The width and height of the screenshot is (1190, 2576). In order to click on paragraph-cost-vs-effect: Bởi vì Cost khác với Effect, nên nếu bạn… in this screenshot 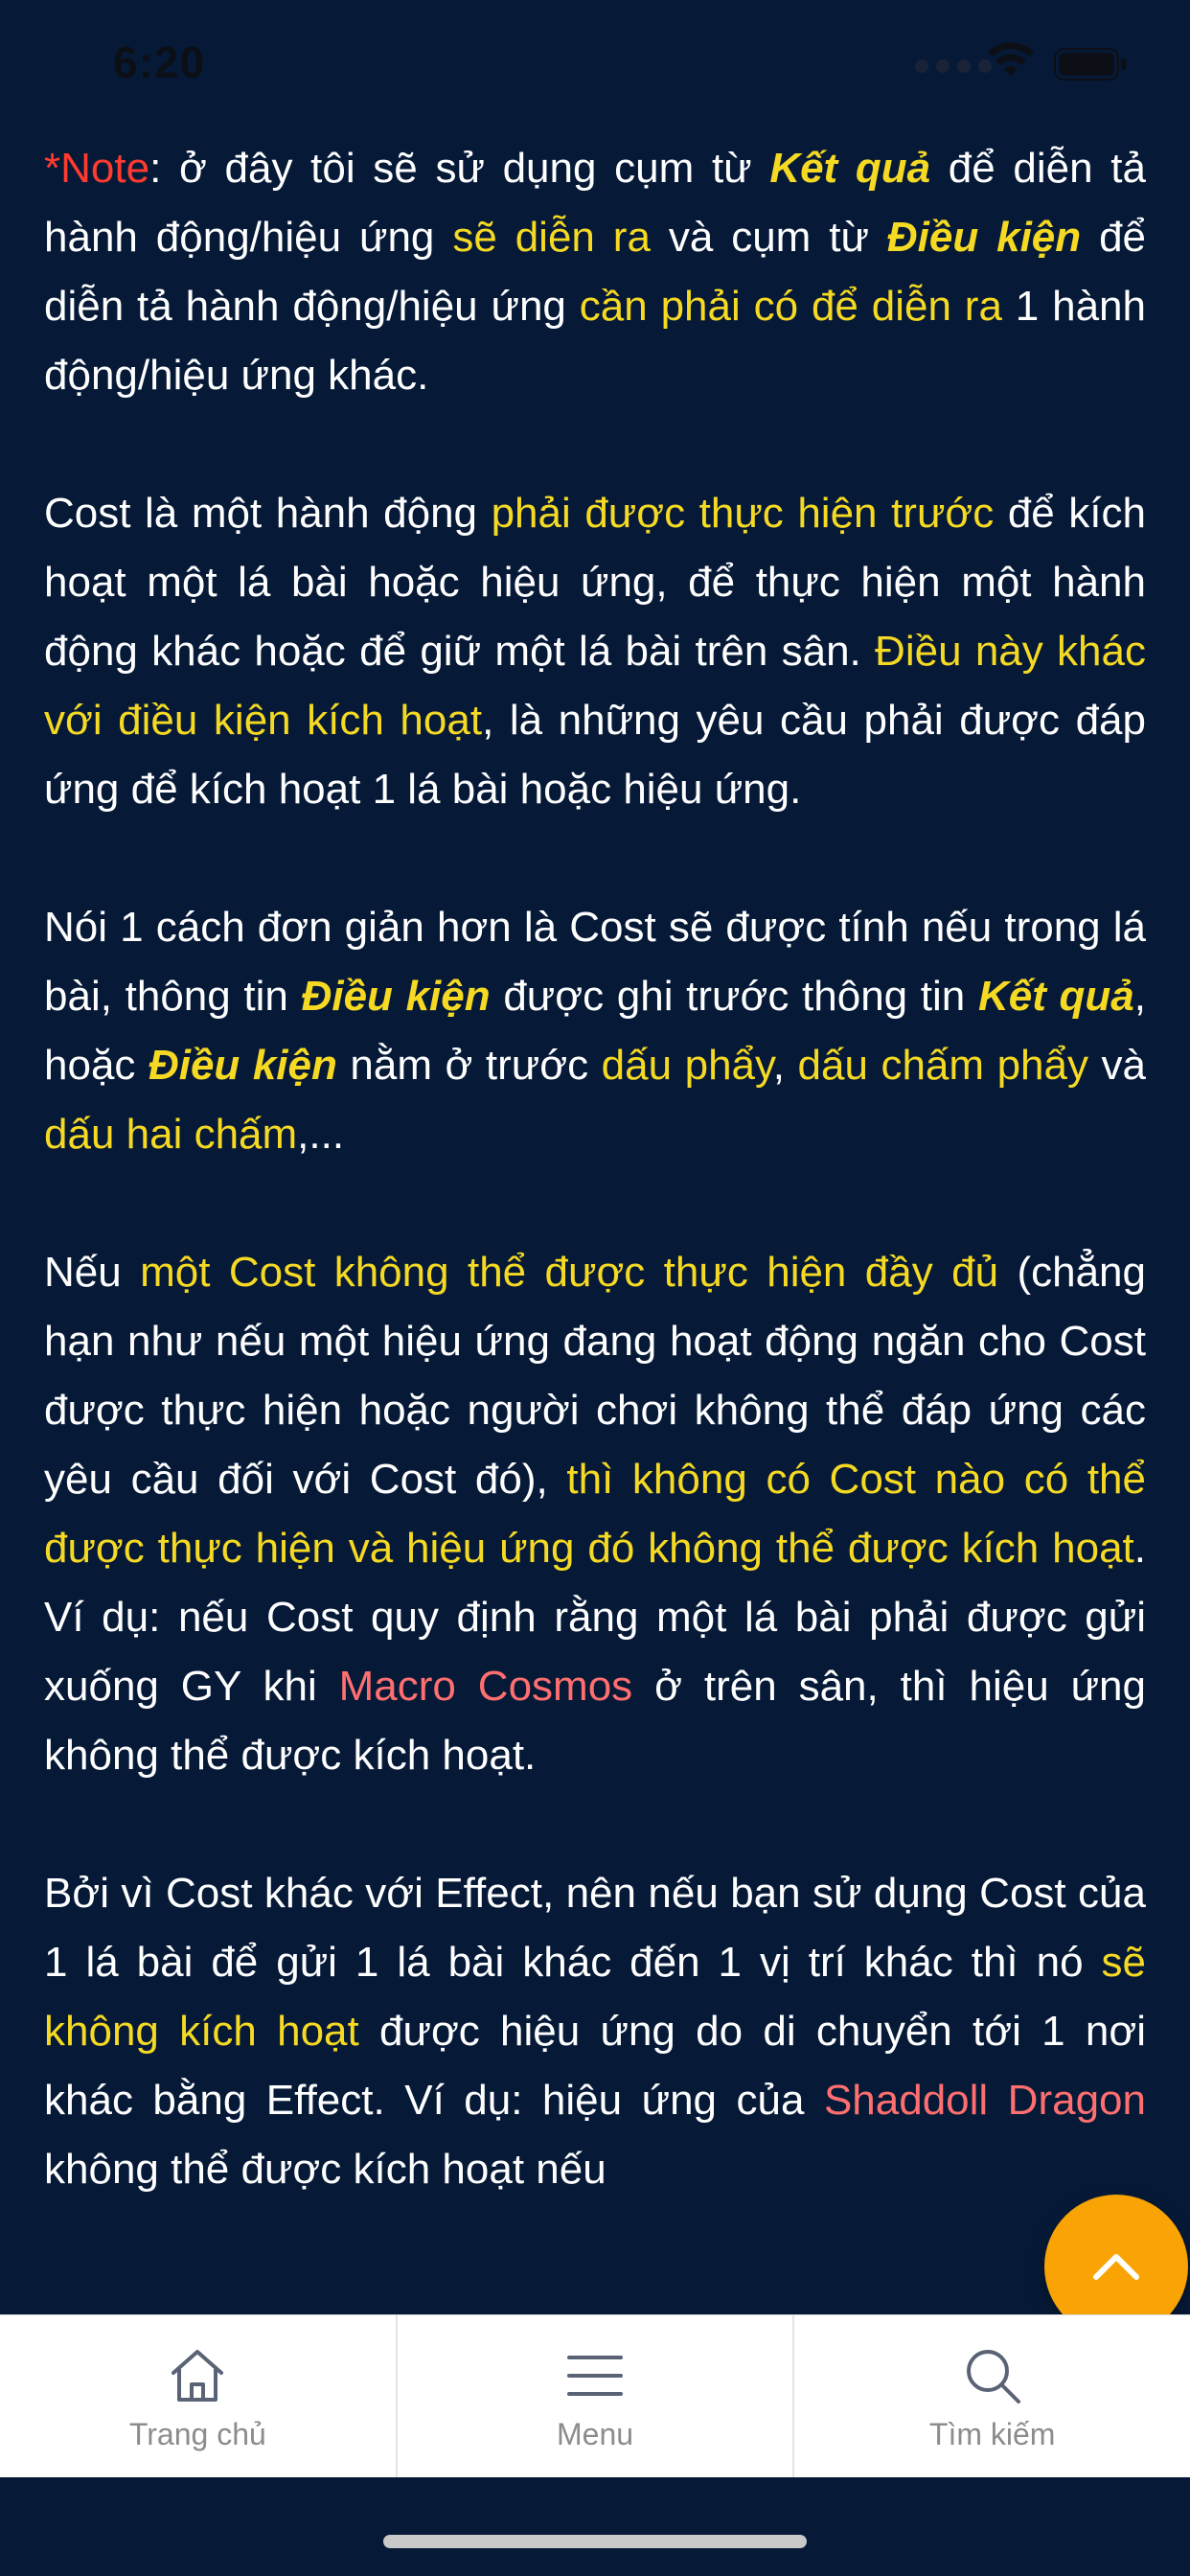, I will do `click(595, 2031)`.